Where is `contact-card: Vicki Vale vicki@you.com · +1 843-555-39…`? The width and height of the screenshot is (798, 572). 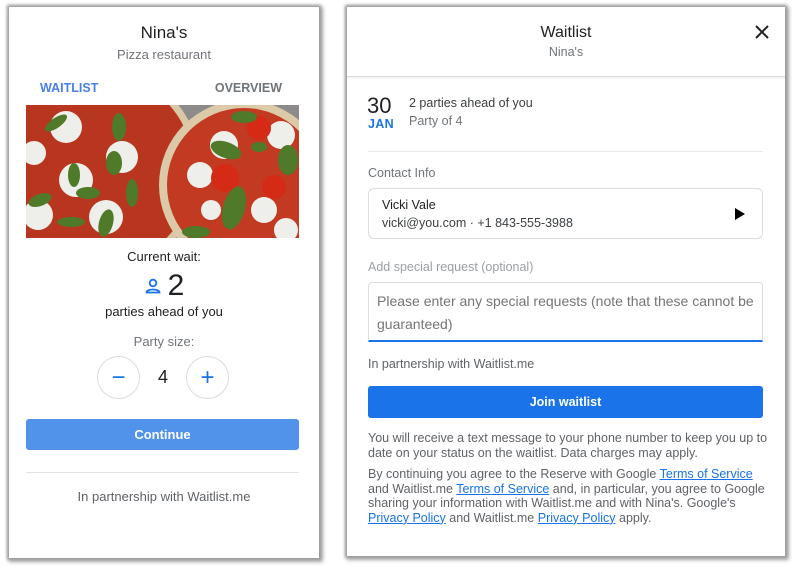 contact-card: Vicki Vale vicki@you.com · +1 843-555-39… is located at coordinates (565, 213).